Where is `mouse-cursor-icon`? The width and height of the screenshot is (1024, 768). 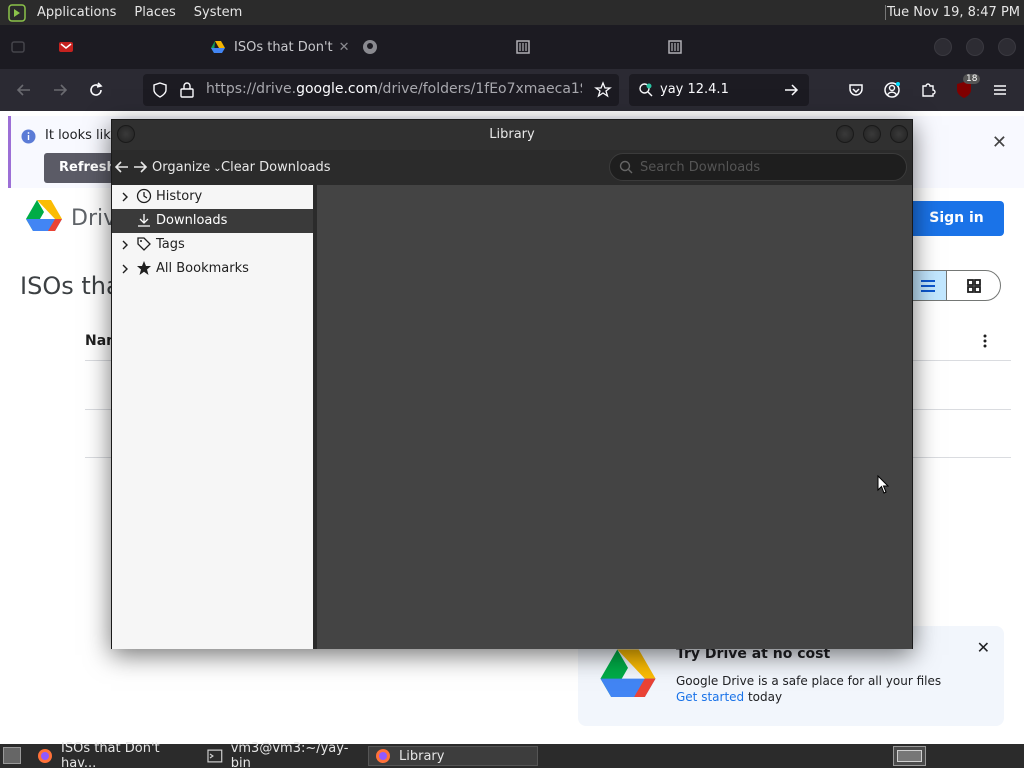 mouse-cursor-icon is located at coordinates (883, 484).